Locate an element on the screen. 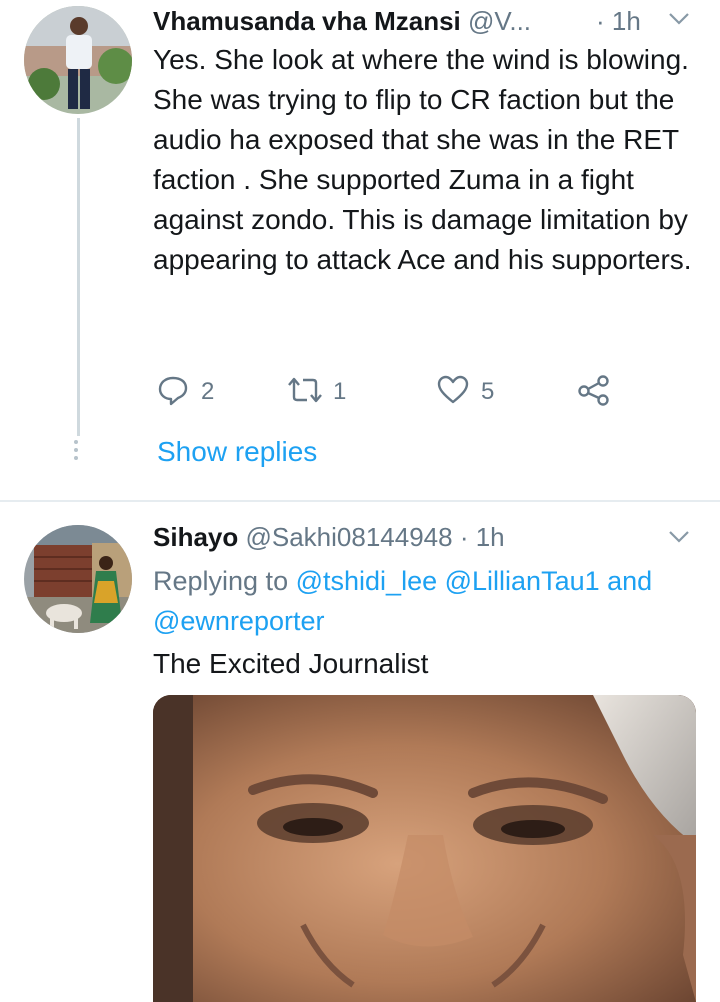 This screenshot has width=720, height=1002. like-button: 5 is located at coordinates (465, 392).